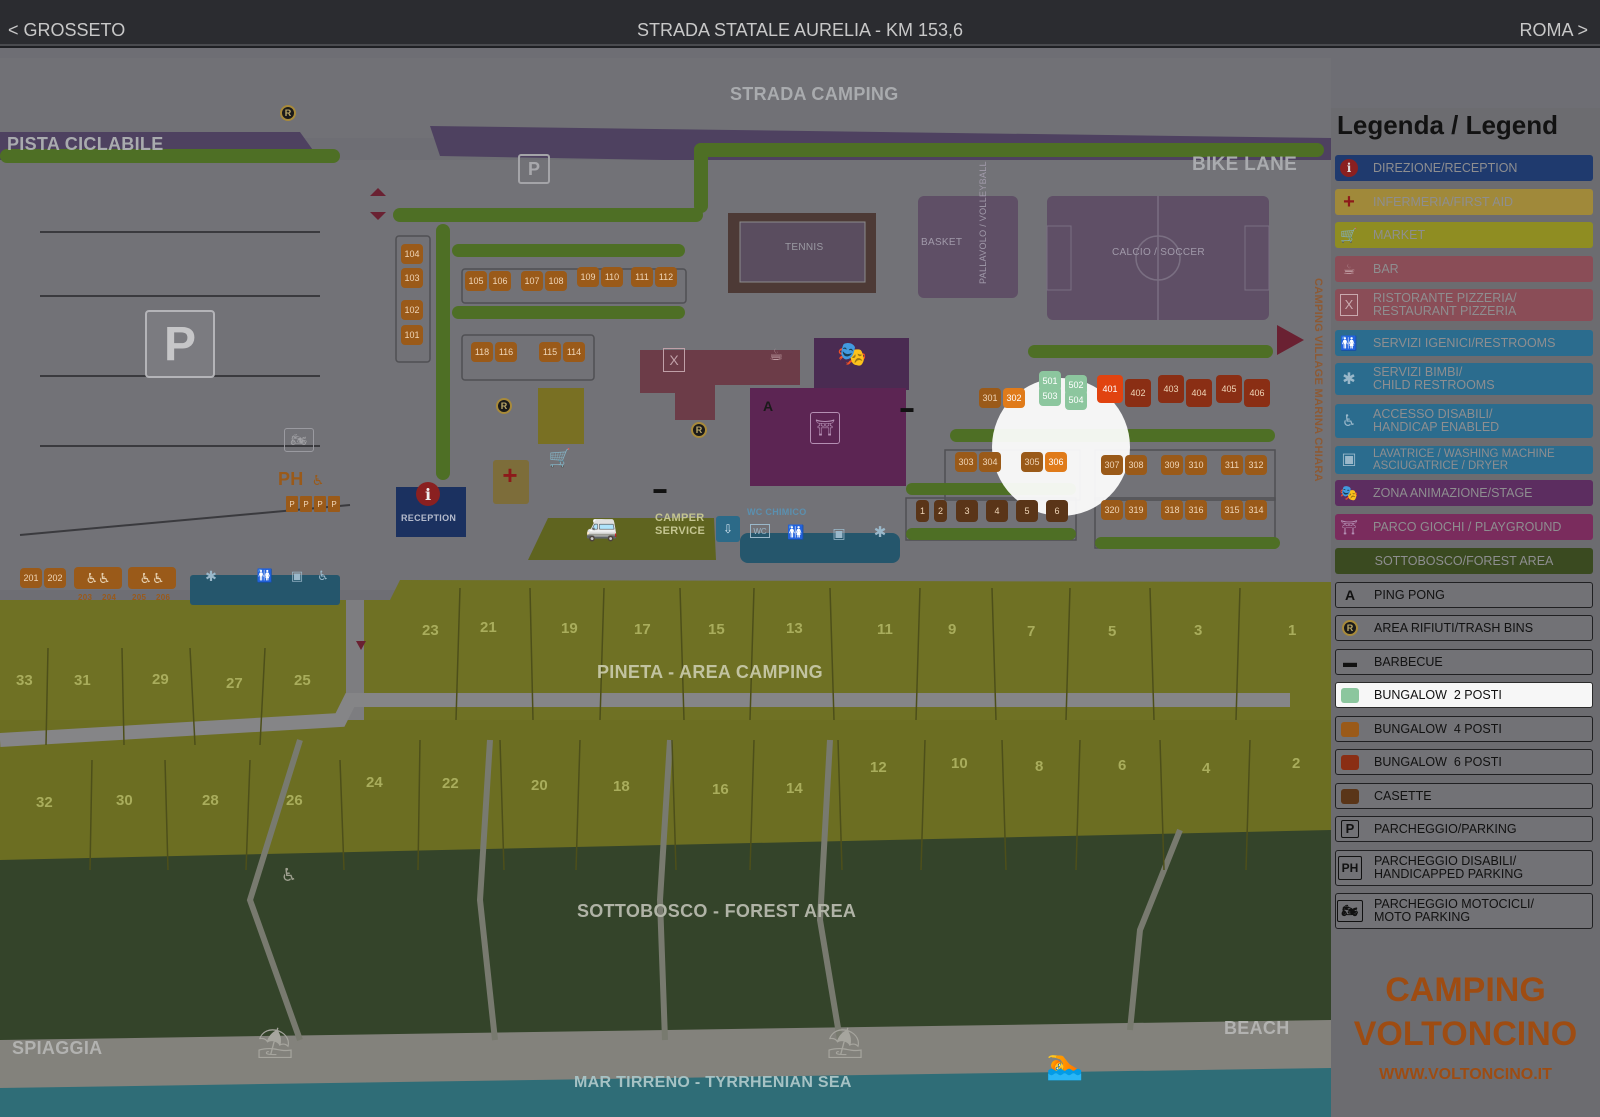  What do you see at coordinates (1056, 462) in the screenshot?
I see `bungalow-4-unit: 306` at bounding box center [1056, 462].